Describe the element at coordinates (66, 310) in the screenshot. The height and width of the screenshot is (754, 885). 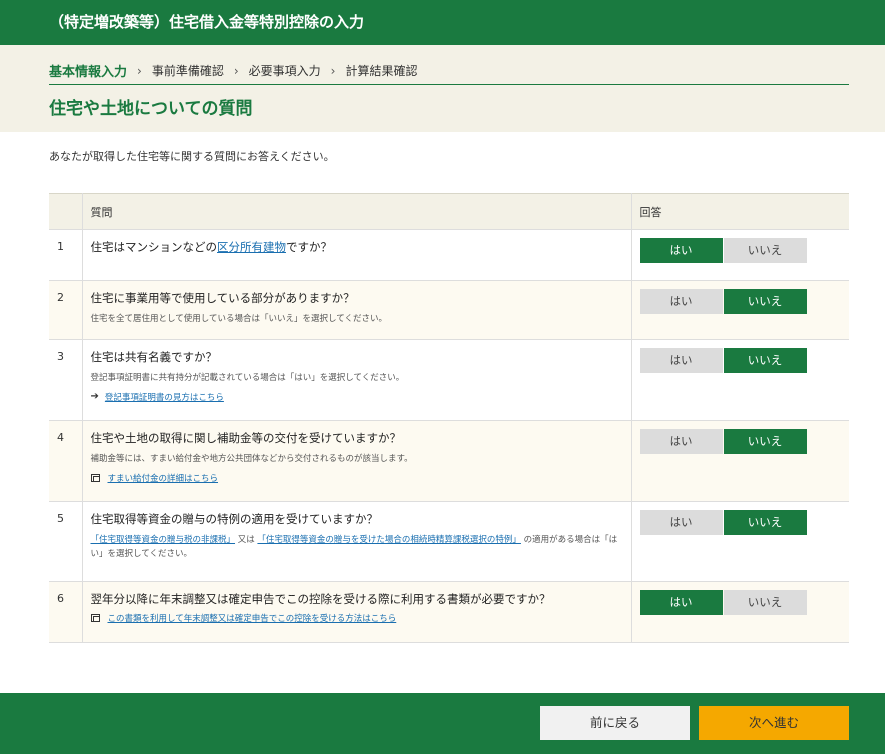
I see `row-number: 2` at that location.